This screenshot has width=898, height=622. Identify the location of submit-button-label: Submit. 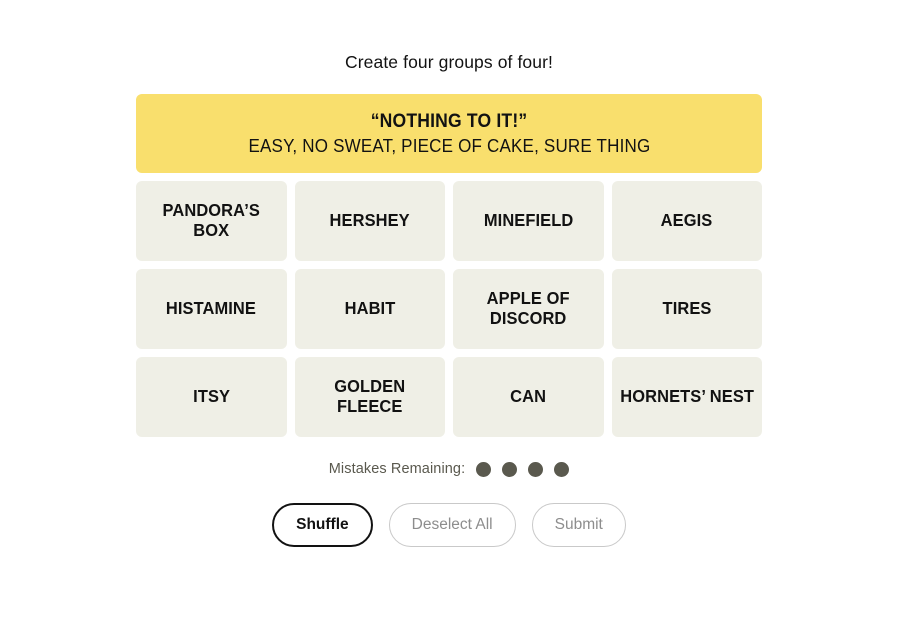
(578, 524).